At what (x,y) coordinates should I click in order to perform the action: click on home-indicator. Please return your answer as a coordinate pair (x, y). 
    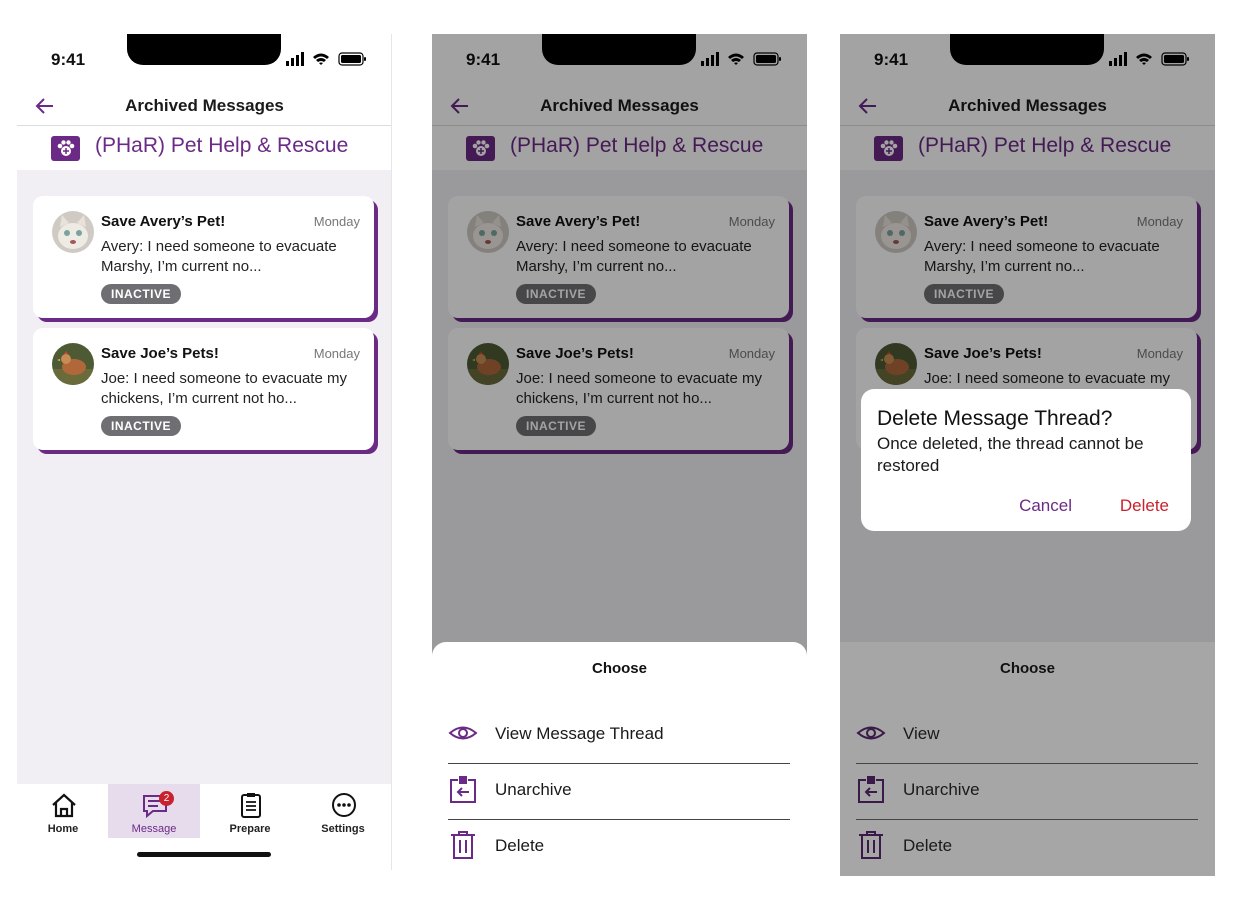
    Looking at the image, I should click on (204, 854).